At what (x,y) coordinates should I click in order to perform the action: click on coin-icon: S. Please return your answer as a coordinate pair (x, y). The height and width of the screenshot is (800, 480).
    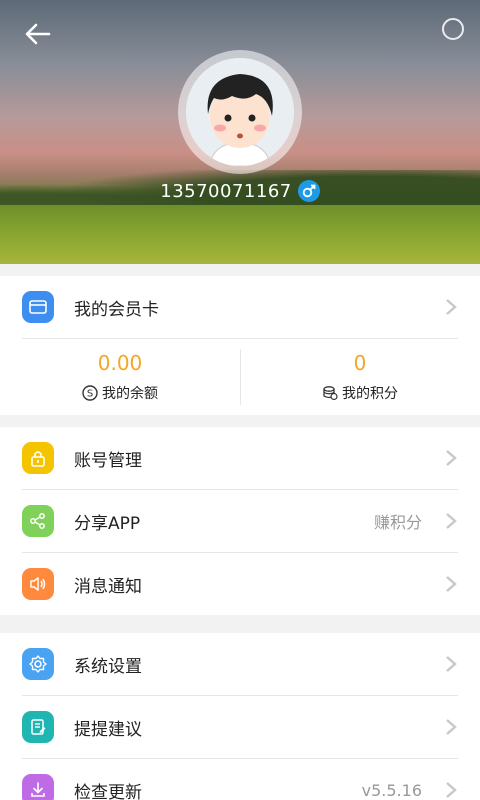
    Looking at the image, I should click on (90, 393).